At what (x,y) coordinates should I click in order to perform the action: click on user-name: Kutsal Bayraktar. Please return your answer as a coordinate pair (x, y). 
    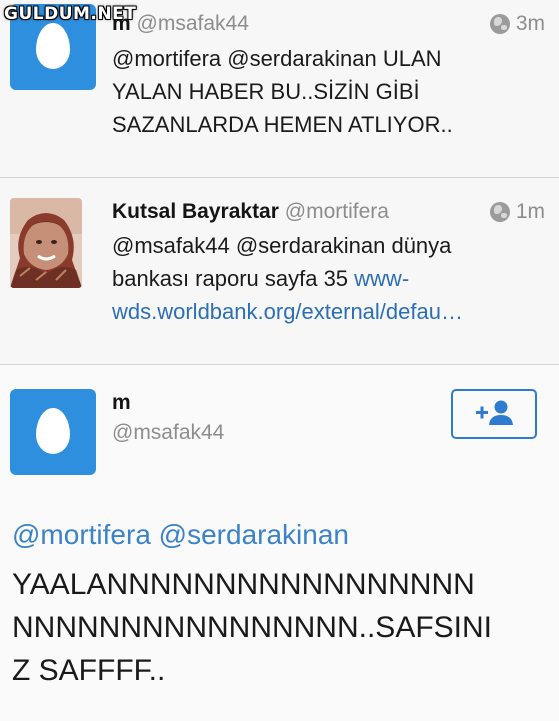
    Looking at the image, I should click on (195, 211).